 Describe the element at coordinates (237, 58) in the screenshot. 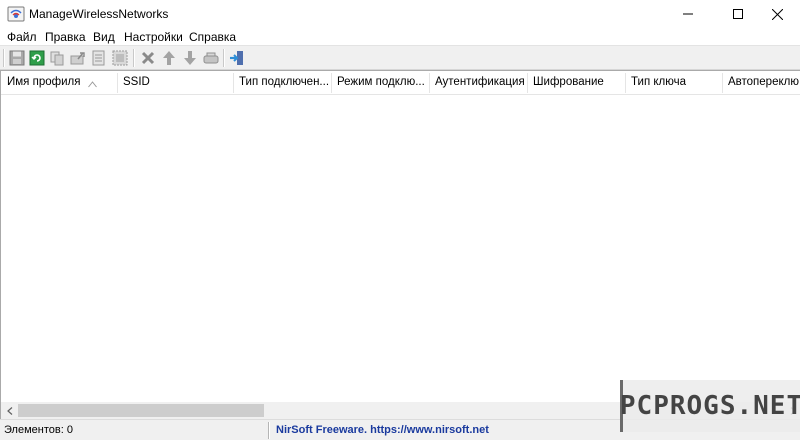

I see `exit-icon` at that location.